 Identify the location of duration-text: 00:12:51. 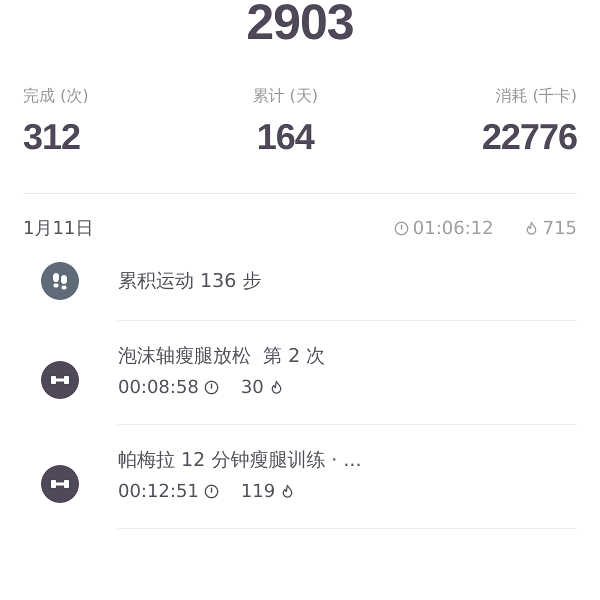
(158, 491).